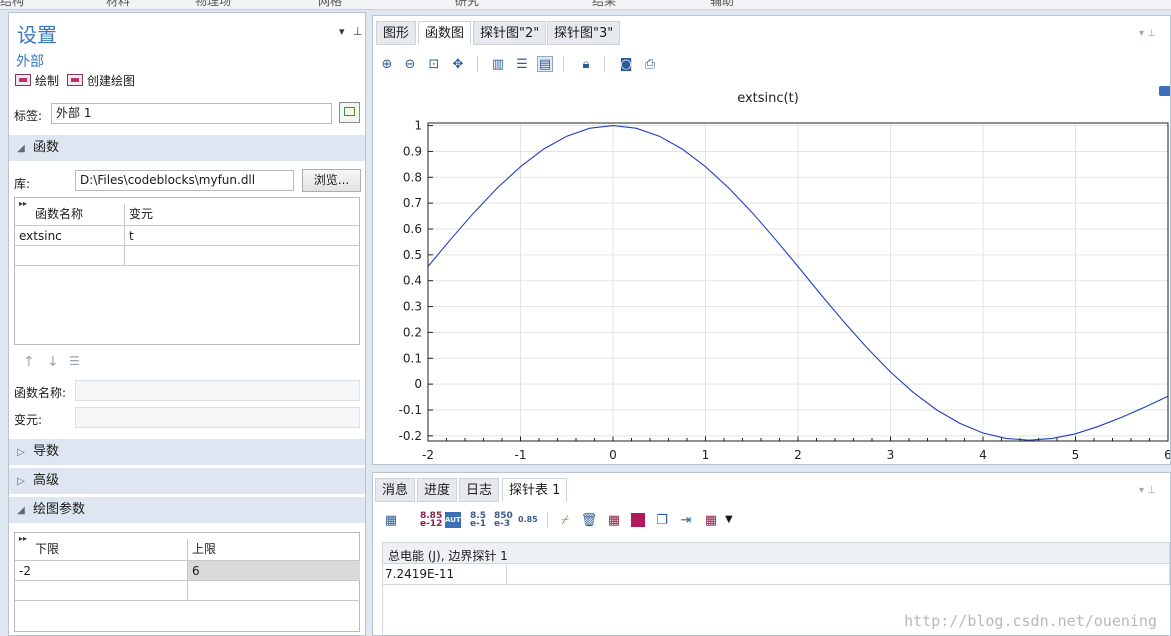 The image size is (1171, 636). What do you see at coordinates (431, 520) in the screenshot?
I see `precision-format-icon: 8.85 e-12` at bounding box center [431, 520].